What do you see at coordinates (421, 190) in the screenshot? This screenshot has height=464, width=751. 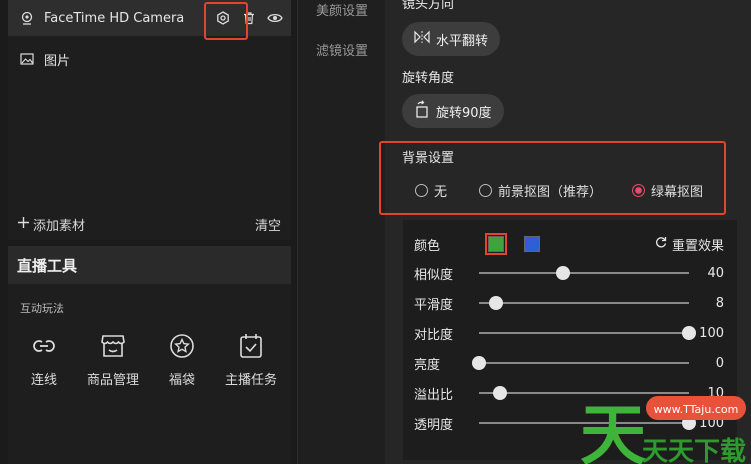 I see `radio-none` at bounding box center [421, 190].